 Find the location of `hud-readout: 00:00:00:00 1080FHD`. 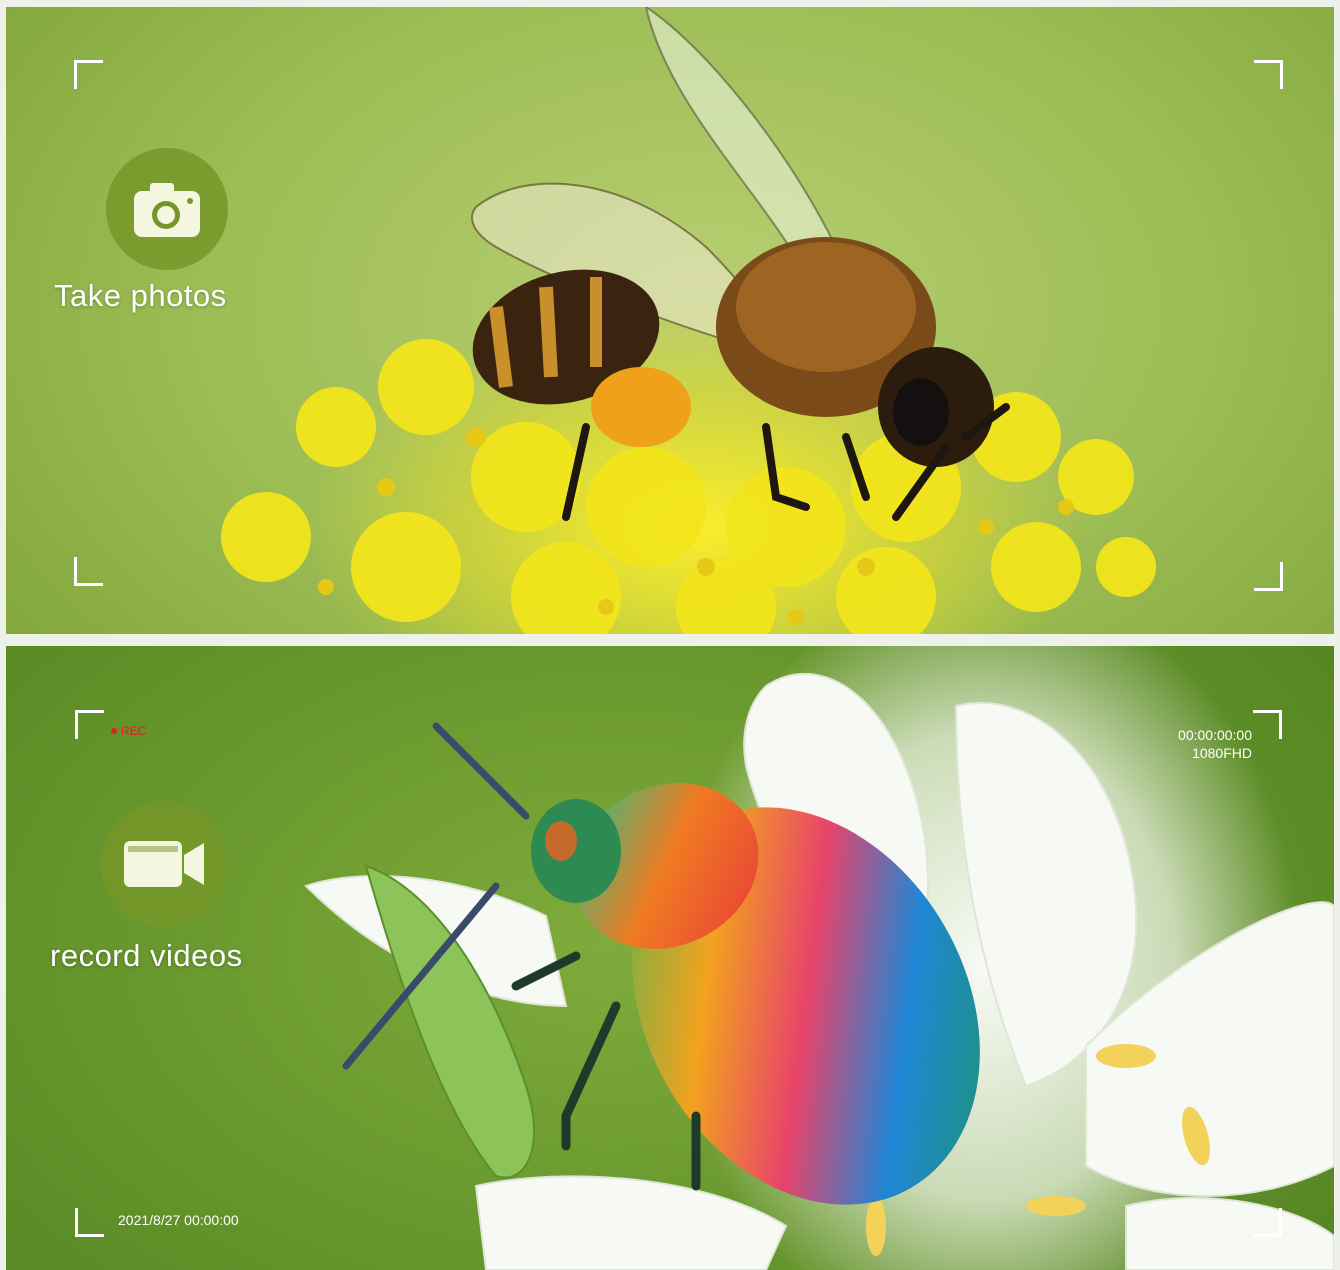

hud-readout: 00:00:00:00 1080FHD is located at coordinates (1215, 744).